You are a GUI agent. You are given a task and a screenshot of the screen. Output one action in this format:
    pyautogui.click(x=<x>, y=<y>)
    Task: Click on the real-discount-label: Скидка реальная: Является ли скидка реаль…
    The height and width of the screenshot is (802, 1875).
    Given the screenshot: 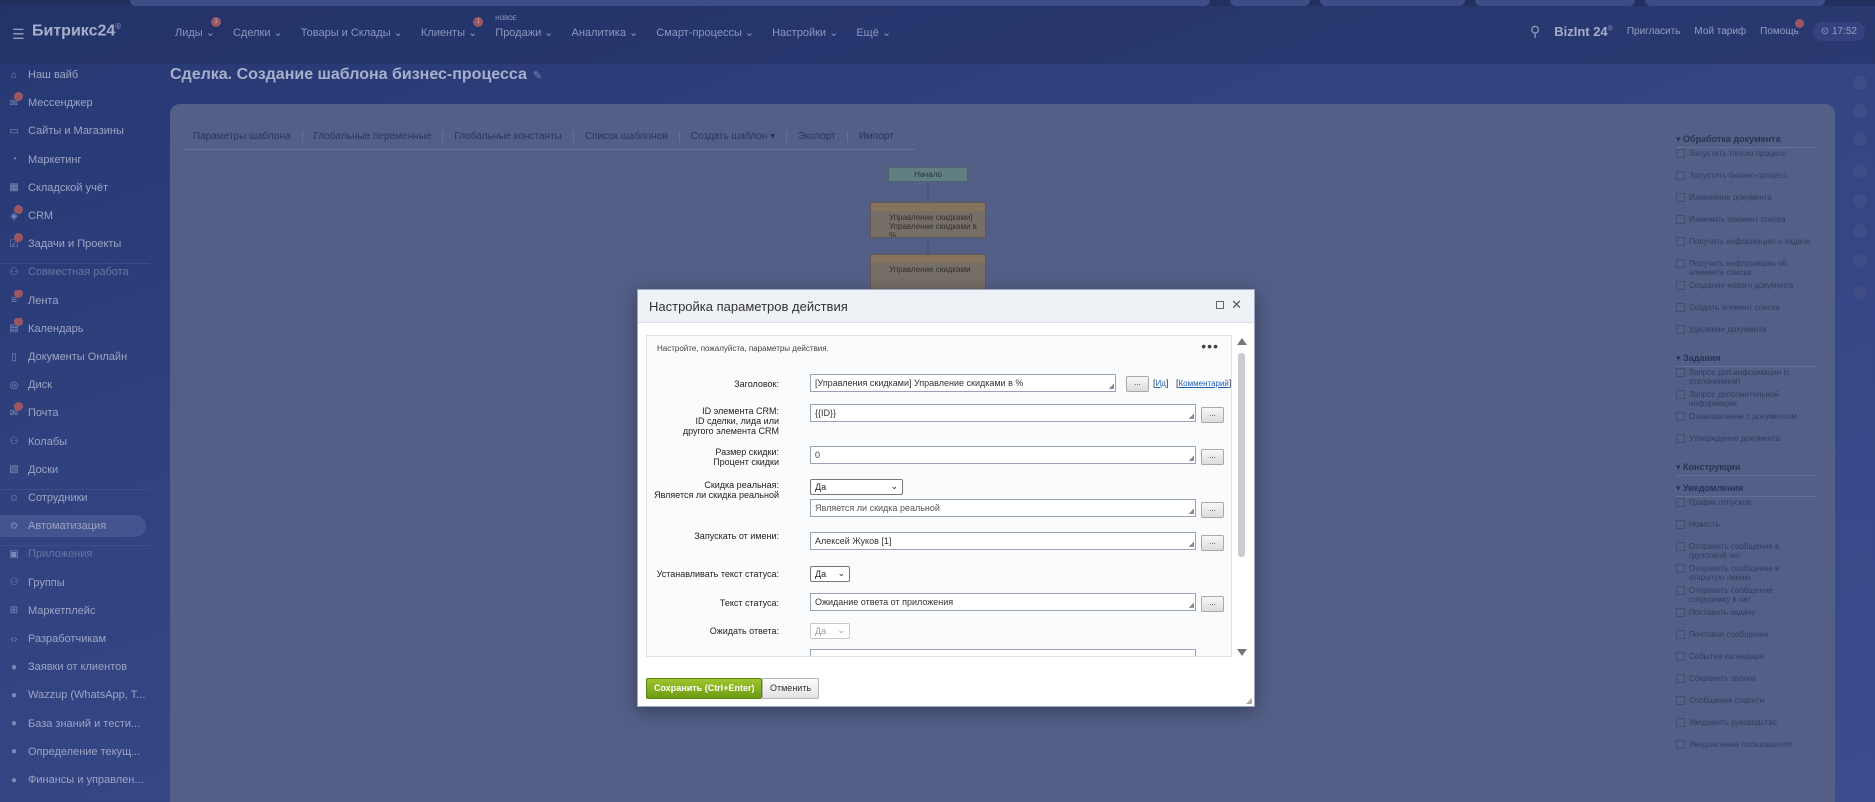 What is the action you would take?
    pyautogui.click(x=716, y=490)
    